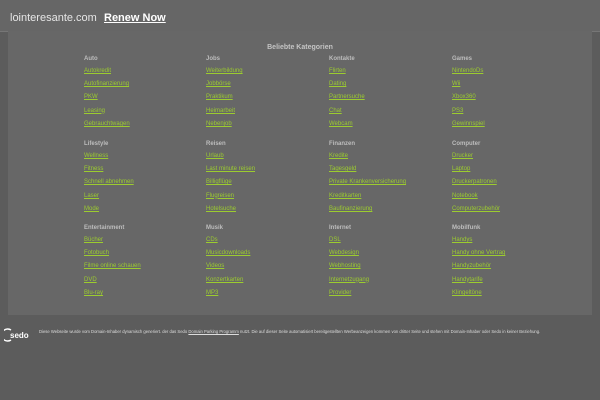  Describe the element at coordinates (337, 71) in the screenshot. I see `category-link: Flirten` at that location.